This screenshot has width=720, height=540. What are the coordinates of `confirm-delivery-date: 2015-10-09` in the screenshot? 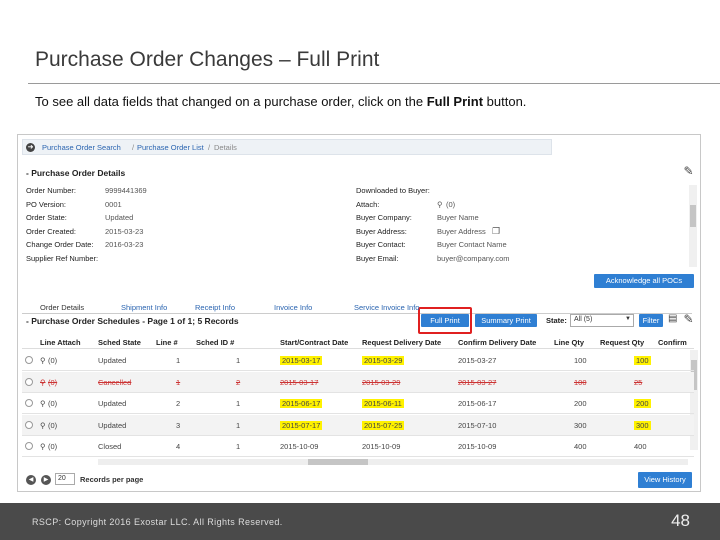 It's located at (477, 446).